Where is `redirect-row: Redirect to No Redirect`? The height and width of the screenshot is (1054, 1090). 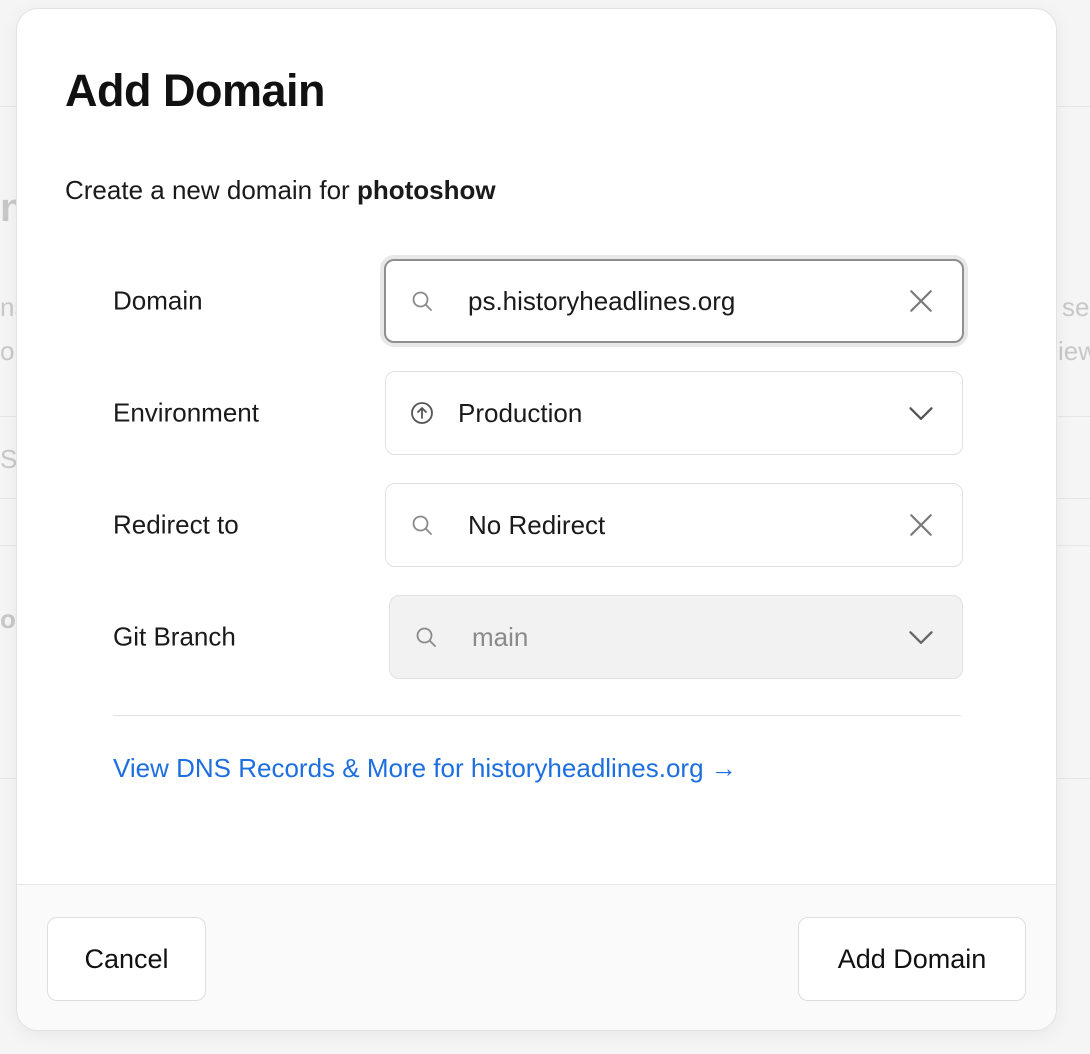 redirect-row: Redirect to No Redirect is located at coordinates (538, 525).